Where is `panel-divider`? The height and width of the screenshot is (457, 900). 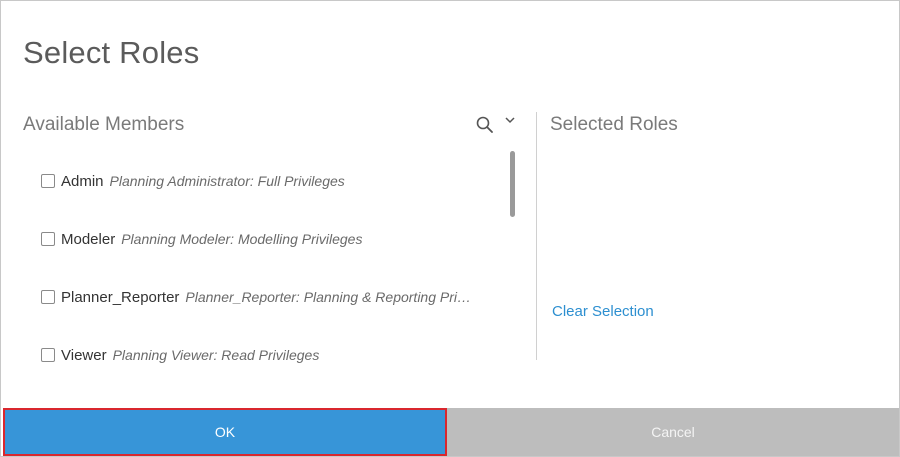
panel-divider is located at coordinates (536, 236).